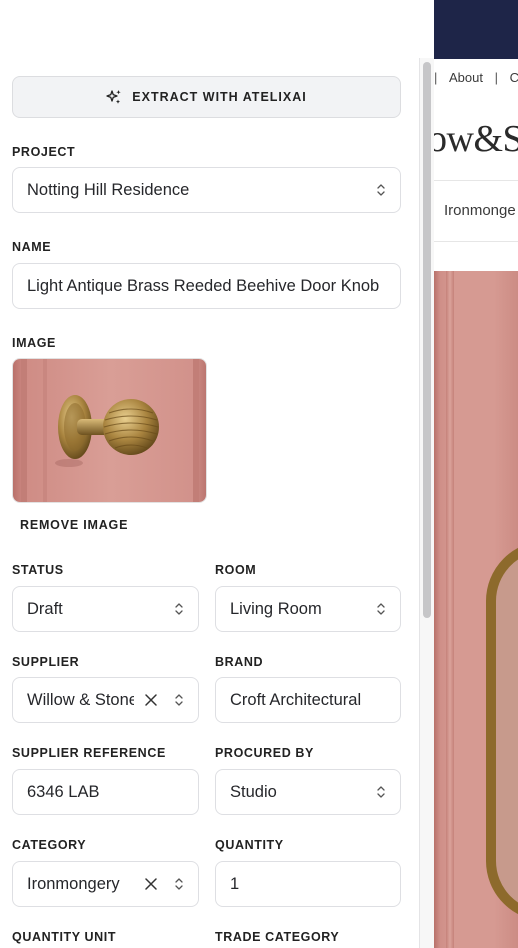 The height and width of the screenshot is (948, 518). What do you see at coordinates (476, 139) in the screenshot?
I see `site-logo: ow&St` at bounding box center [476, 139].